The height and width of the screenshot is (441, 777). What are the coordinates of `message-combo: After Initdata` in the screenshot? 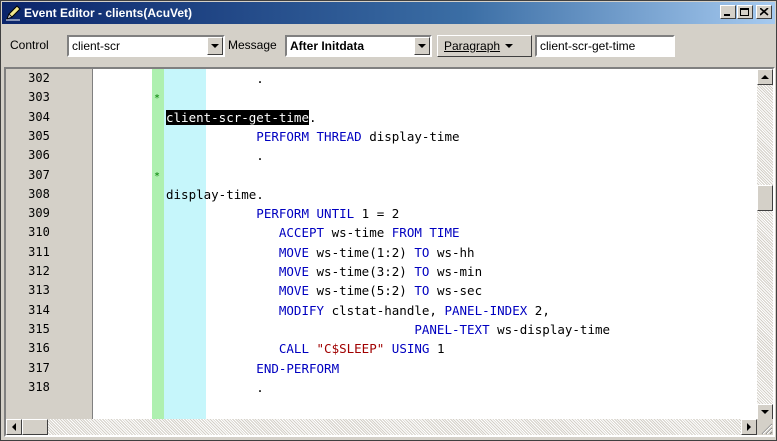 It's located at (358, 46).